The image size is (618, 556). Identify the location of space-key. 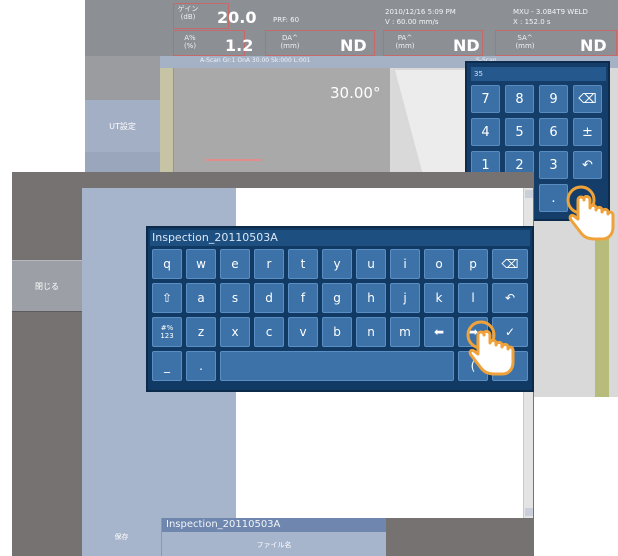
(337, 366).